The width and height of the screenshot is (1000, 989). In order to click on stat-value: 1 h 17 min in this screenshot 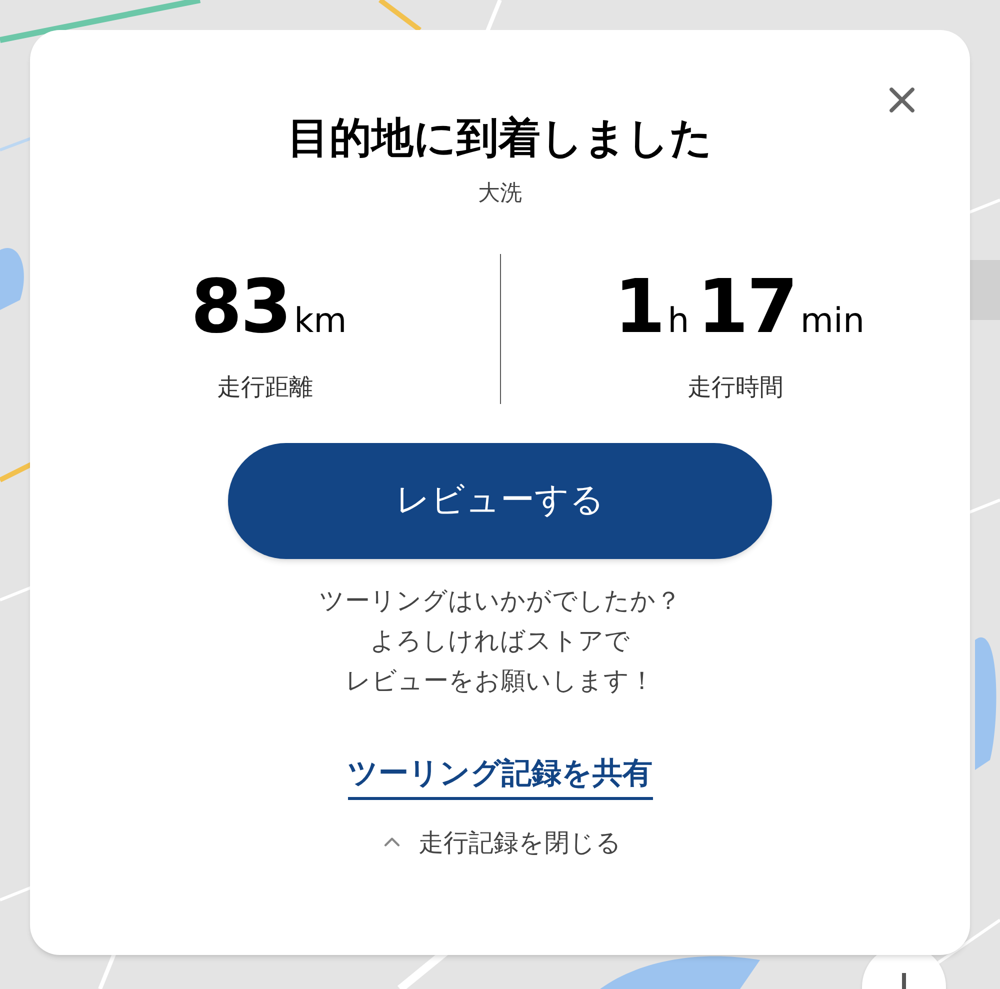, I will do `click(738, 308)`.